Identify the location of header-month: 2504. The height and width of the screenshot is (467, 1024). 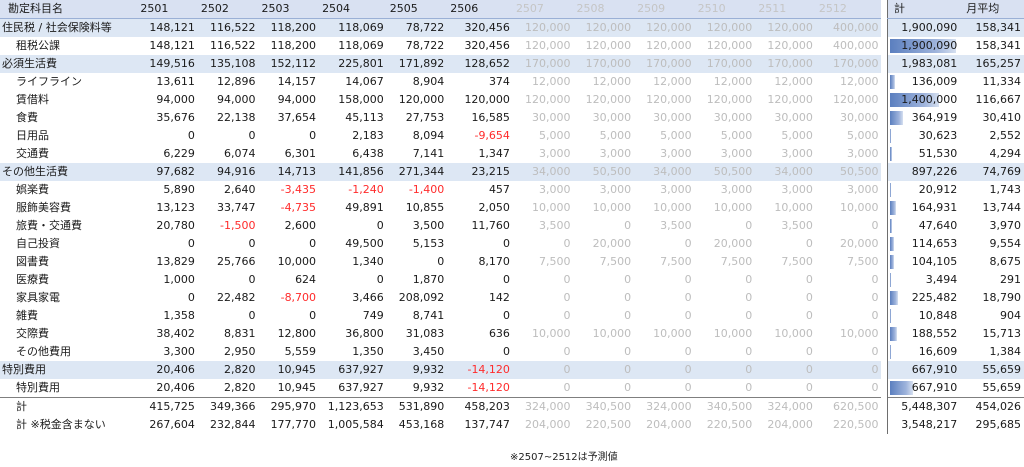
(353, 9).